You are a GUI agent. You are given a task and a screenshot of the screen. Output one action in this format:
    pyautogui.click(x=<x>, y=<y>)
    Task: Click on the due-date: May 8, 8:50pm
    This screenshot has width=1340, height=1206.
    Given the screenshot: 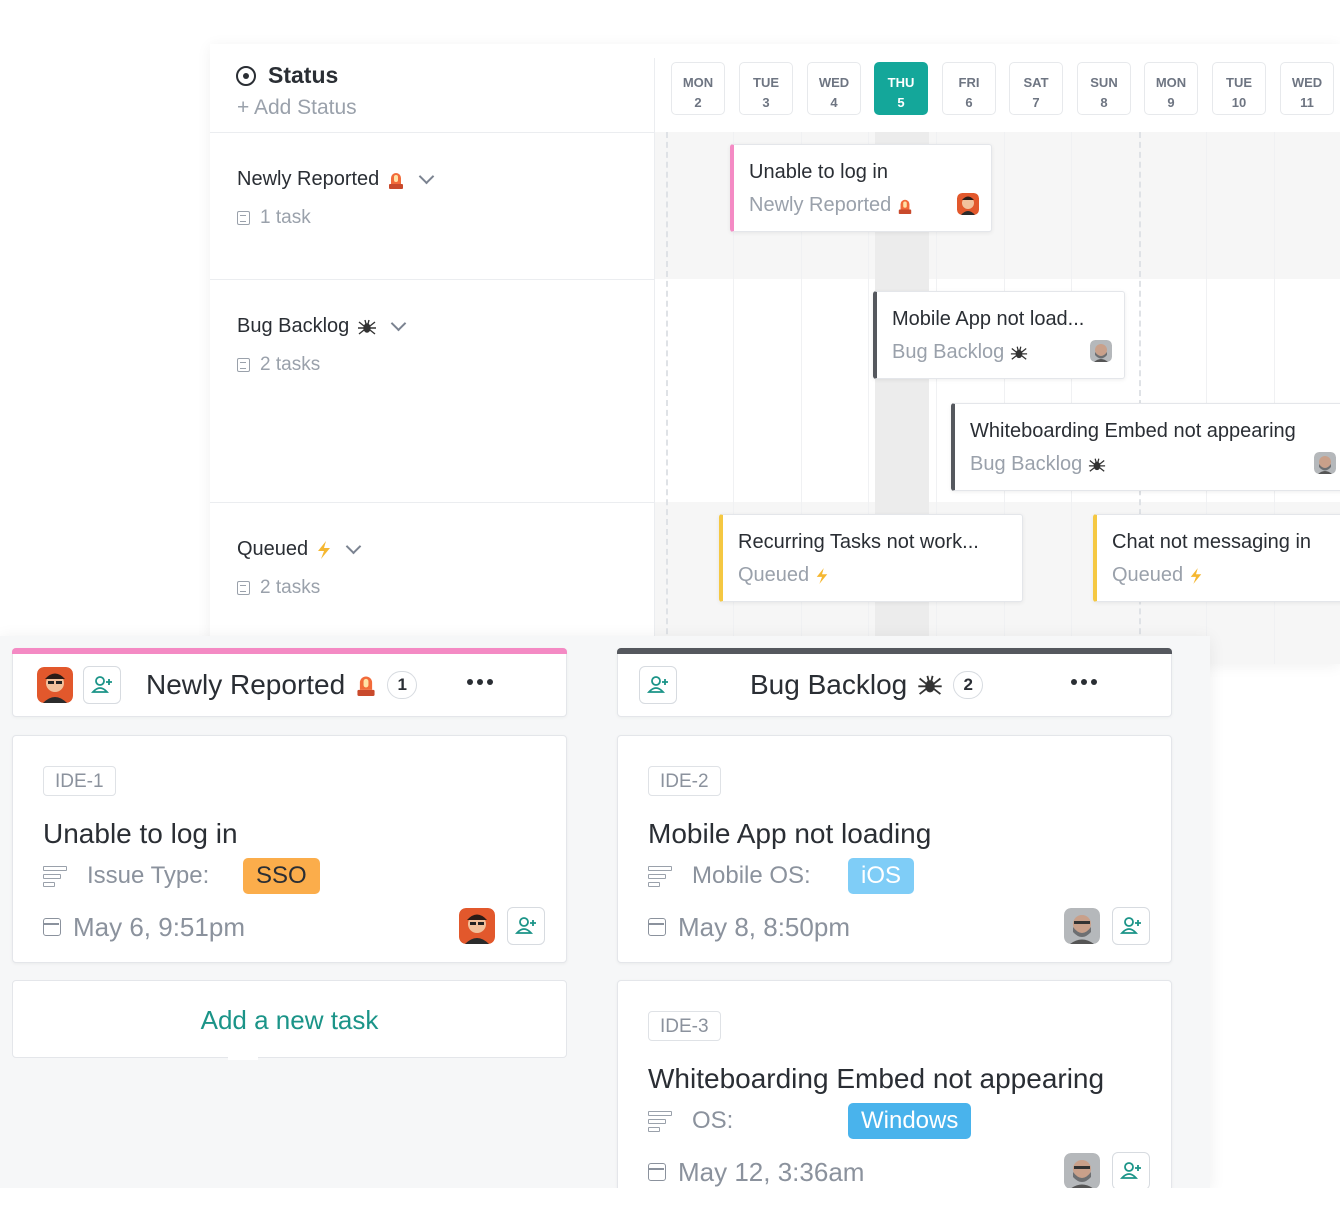 What is the action you would take?
    pyautogui.click(x=764, y=927)
    